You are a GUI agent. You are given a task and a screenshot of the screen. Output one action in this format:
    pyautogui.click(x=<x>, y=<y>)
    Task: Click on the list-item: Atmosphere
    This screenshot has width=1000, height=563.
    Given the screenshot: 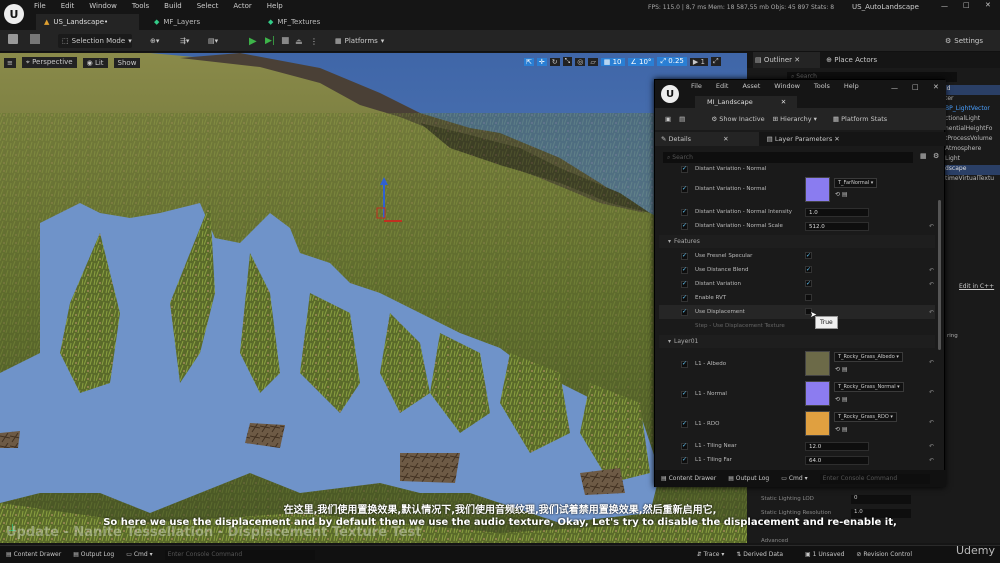 What is the action you would take?
    pyautogui.click(x=972, y=150)
    